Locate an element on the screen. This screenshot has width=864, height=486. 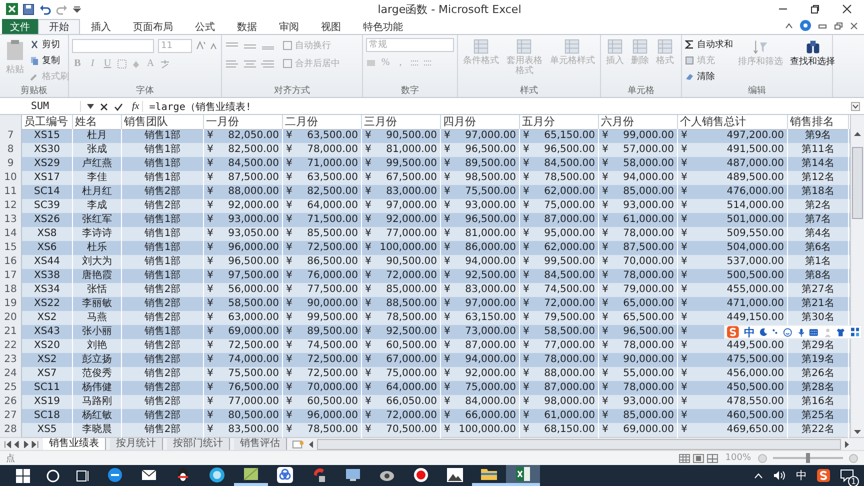
sigma-icon is located at coordinates (689, 44).